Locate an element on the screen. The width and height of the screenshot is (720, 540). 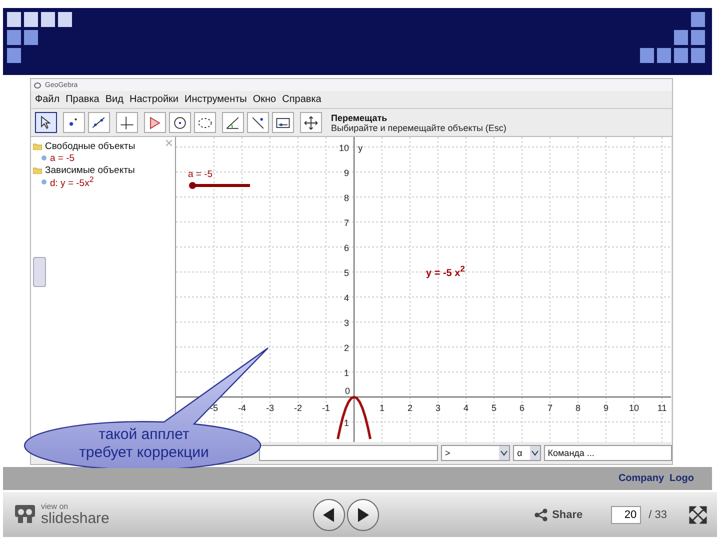
y-tick-label: 5 is located at coordinates (347, 273).